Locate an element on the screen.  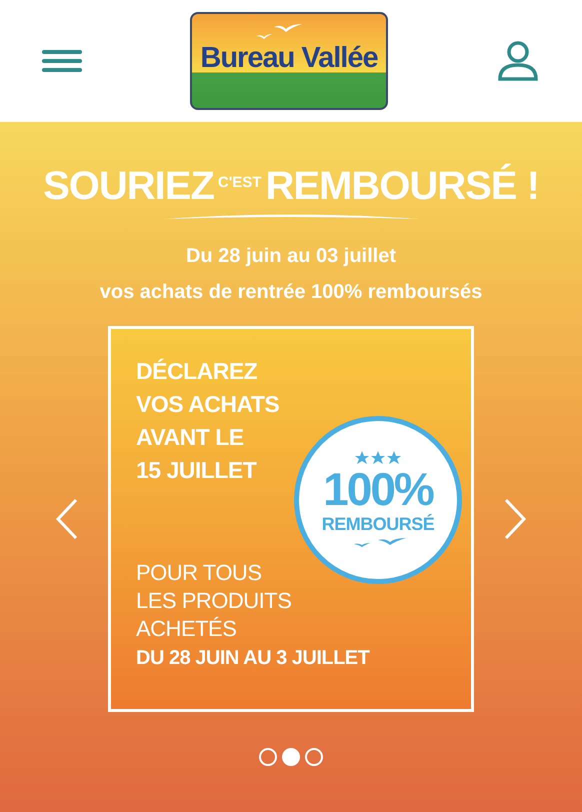
subtitle-text: Du 28 juin au 03 juillet is located at coordinates (291, 256).